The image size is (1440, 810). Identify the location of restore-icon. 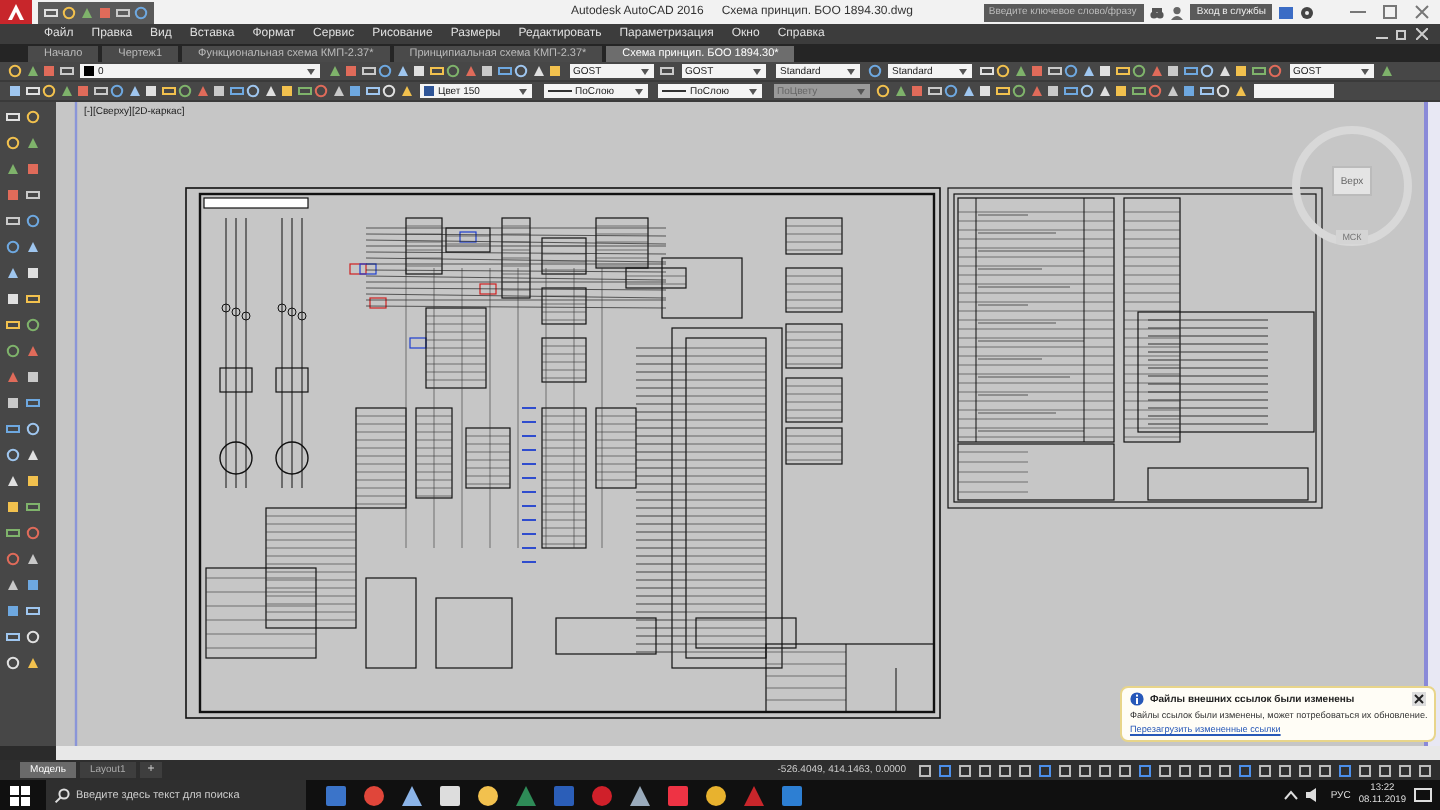
(1402, 34).